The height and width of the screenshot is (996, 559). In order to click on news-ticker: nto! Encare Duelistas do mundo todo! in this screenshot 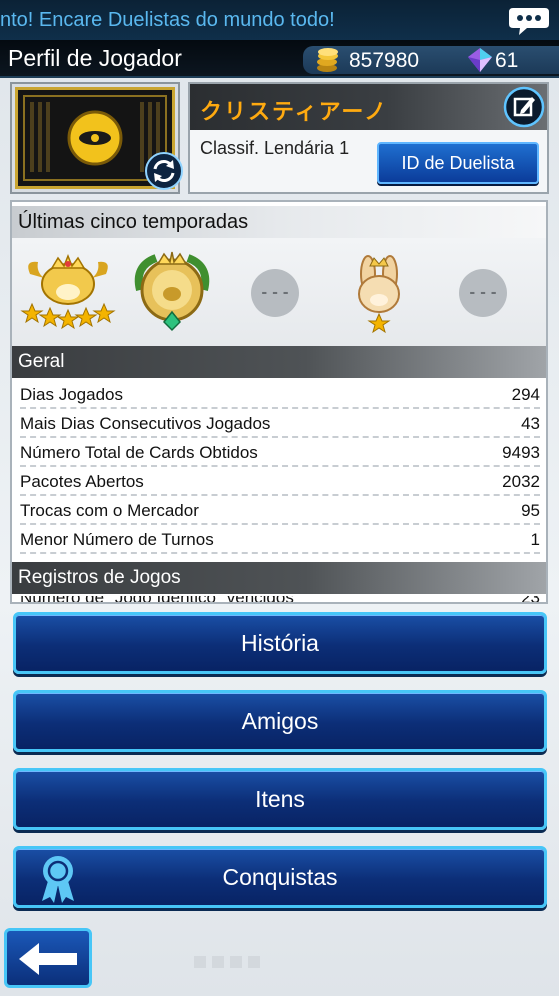, I will do `click(279, 20)`.